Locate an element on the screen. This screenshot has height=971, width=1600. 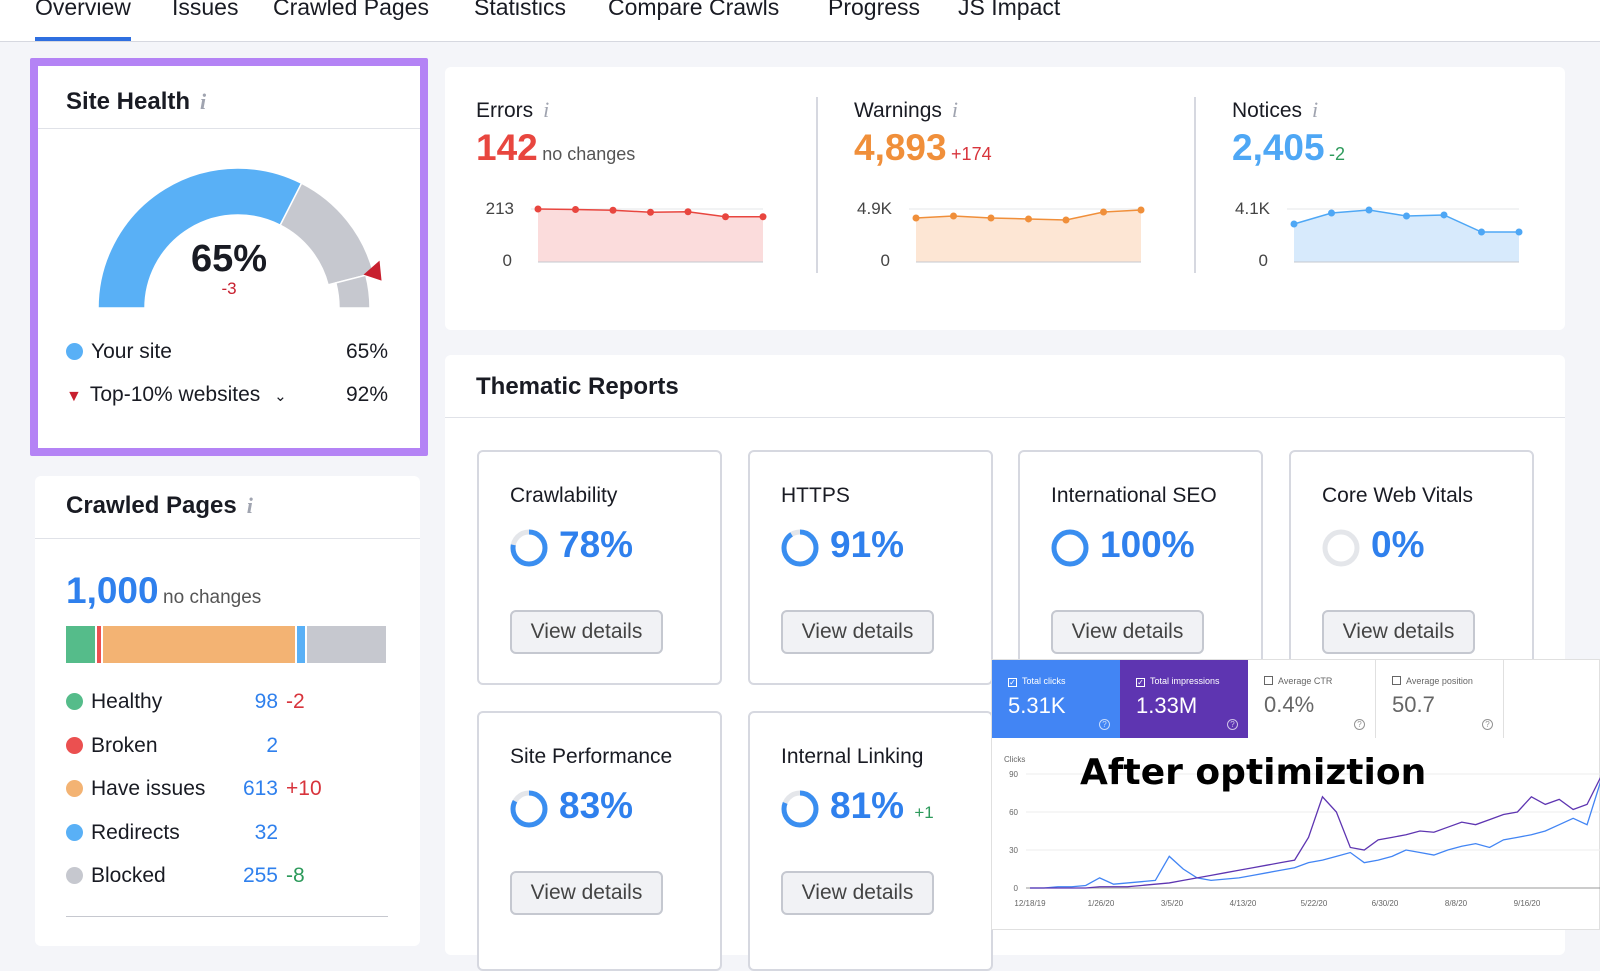
bar-segment-blocked is located at coordinates (347, 644).